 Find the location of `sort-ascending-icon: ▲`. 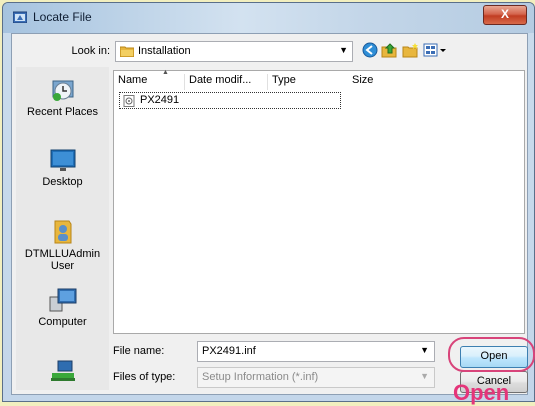

sort-ascending-icon: ▲ is located at coordinates (165, 72).